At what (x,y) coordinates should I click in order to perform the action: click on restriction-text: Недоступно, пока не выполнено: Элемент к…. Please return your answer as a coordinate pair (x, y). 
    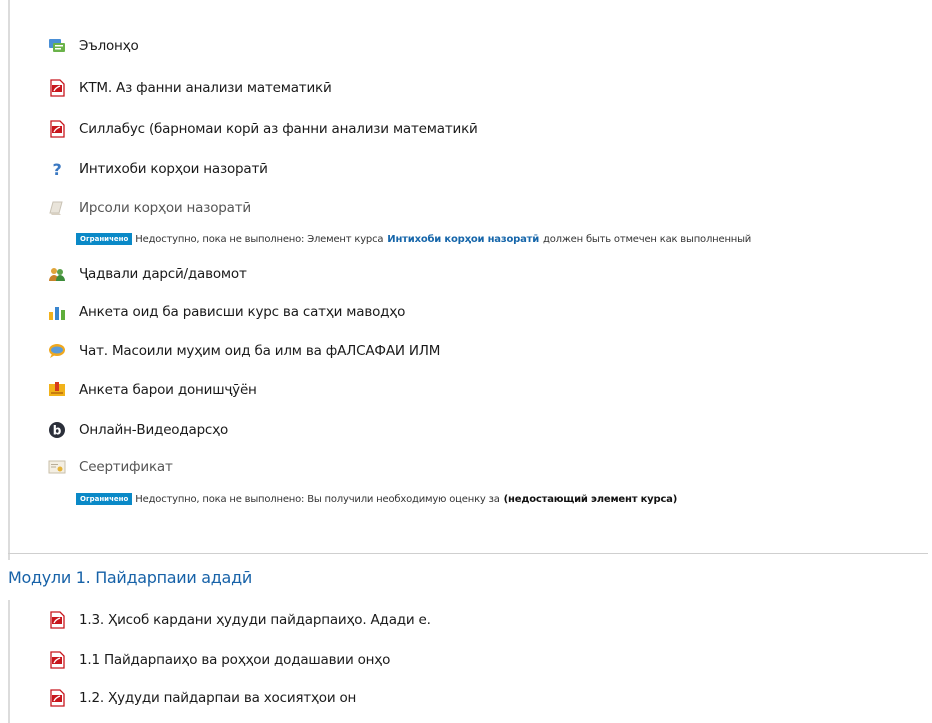
    Looking at the image, I should click on (259, 239).